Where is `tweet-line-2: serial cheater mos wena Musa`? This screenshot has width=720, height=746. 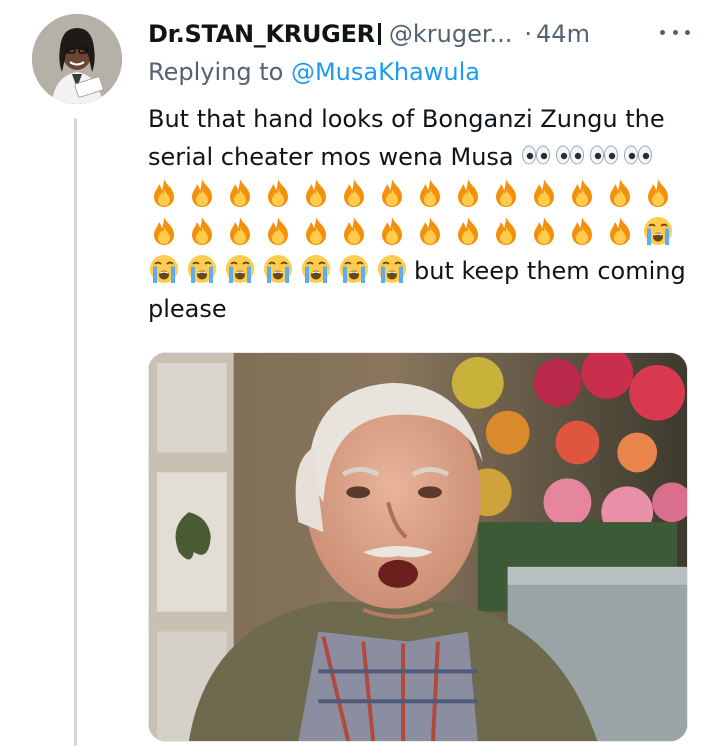
tweet-line-2: serial cheater mos wena Musa is located at coordinates (423, 157).